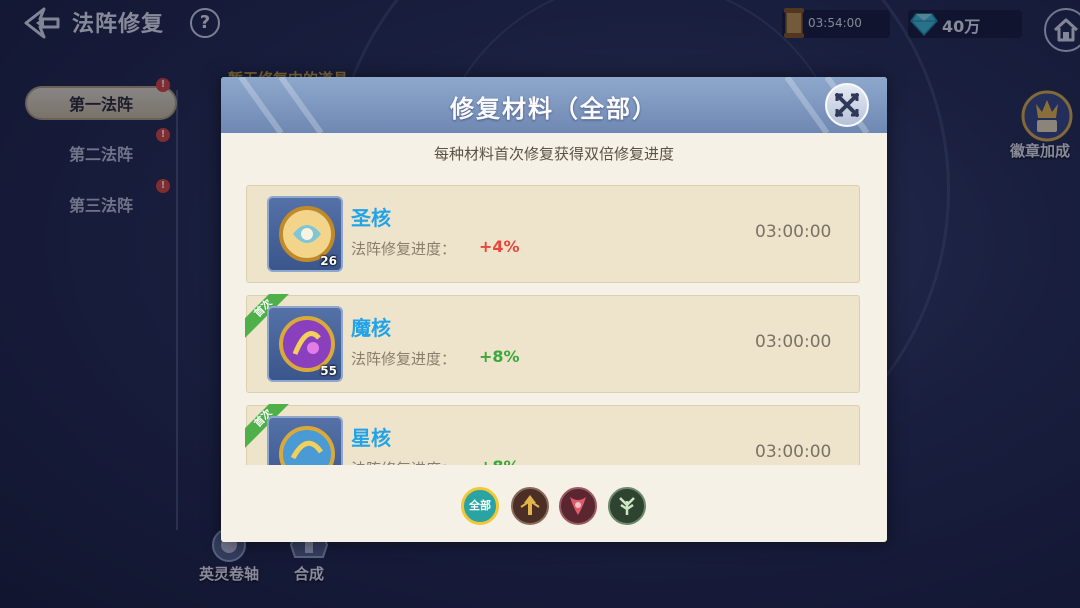 The image size is (1080, 608). Describe the element at coordinates (305, 234) in the screenshot. I see `material-thumbnail: 26` at that location.